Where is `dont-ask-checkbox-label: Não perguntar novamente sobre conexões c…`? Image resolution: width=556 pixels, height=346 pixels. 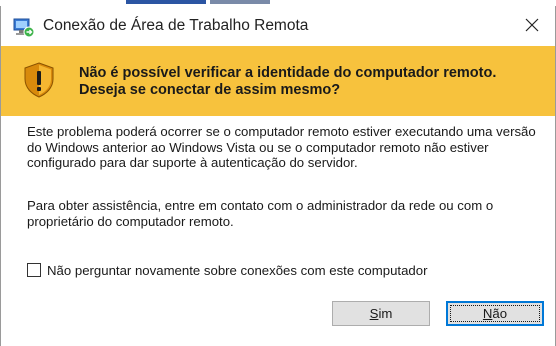
dont-ask-checkbox-label: Não perguntar novamente sobre conexões c… is located at coordinates (237, 270).